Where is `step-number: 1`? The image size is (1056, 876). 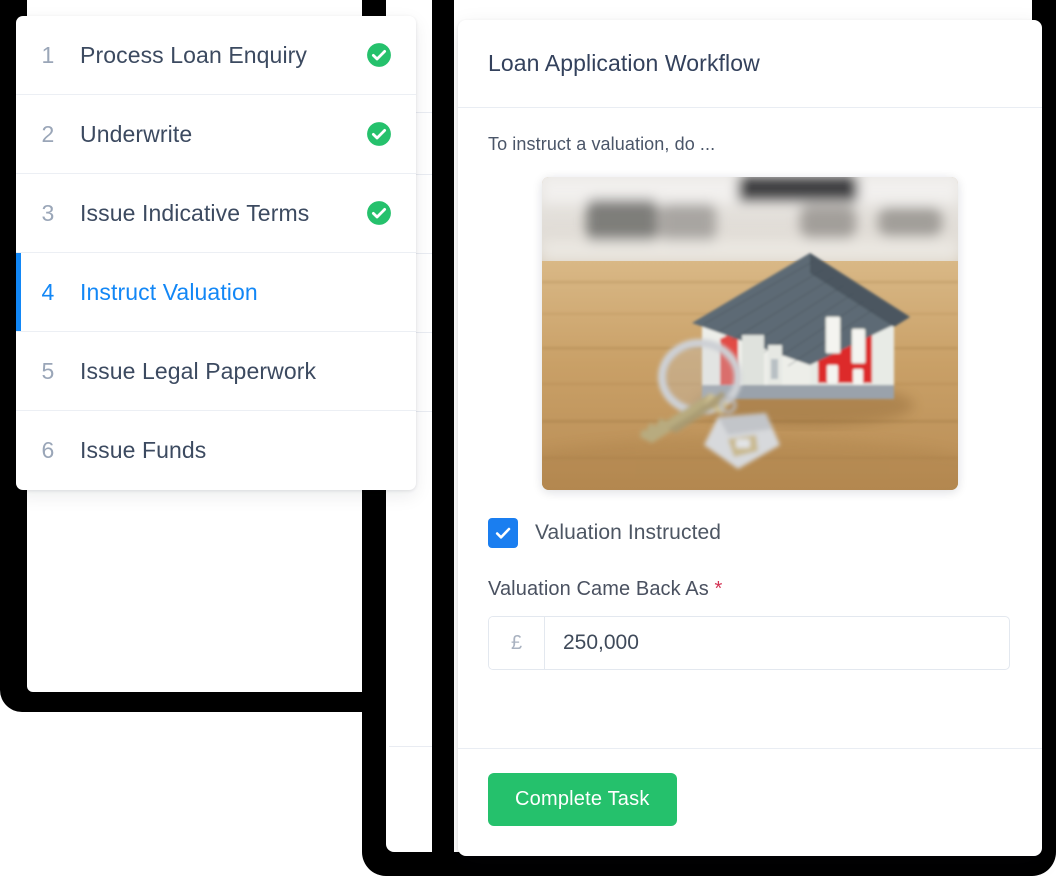 step-number: 1 is located at coordinates (48, 54).